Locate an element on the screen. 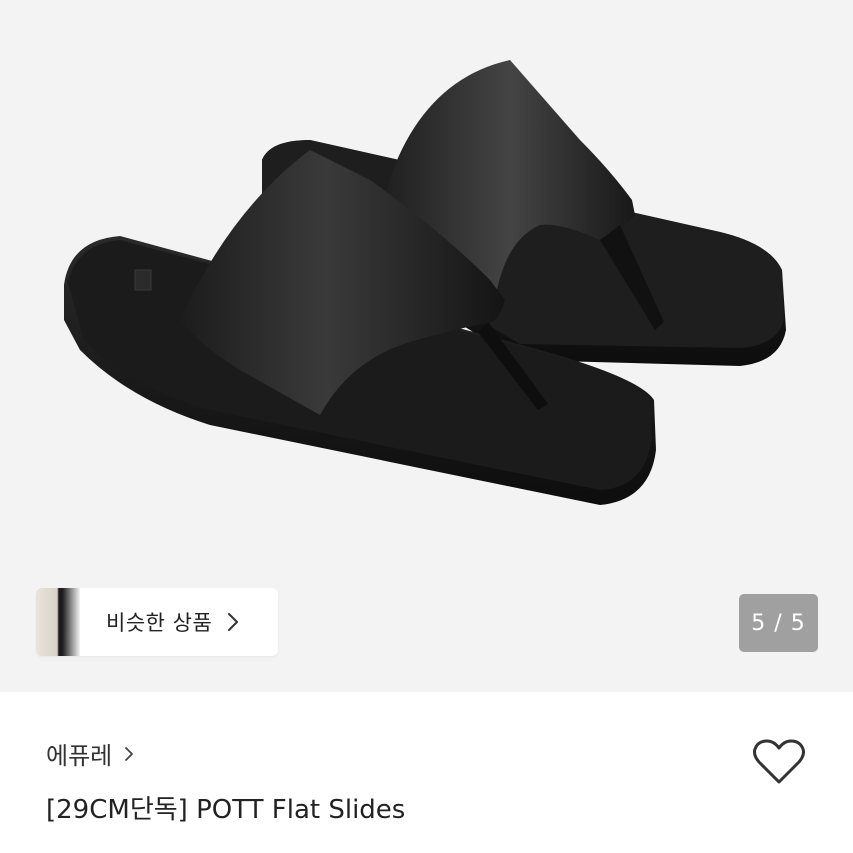 Image resolution: width=853 pixels, height=853 pixels. image-counter-badge: 5 / 5 is located at coordinates (778, 623).